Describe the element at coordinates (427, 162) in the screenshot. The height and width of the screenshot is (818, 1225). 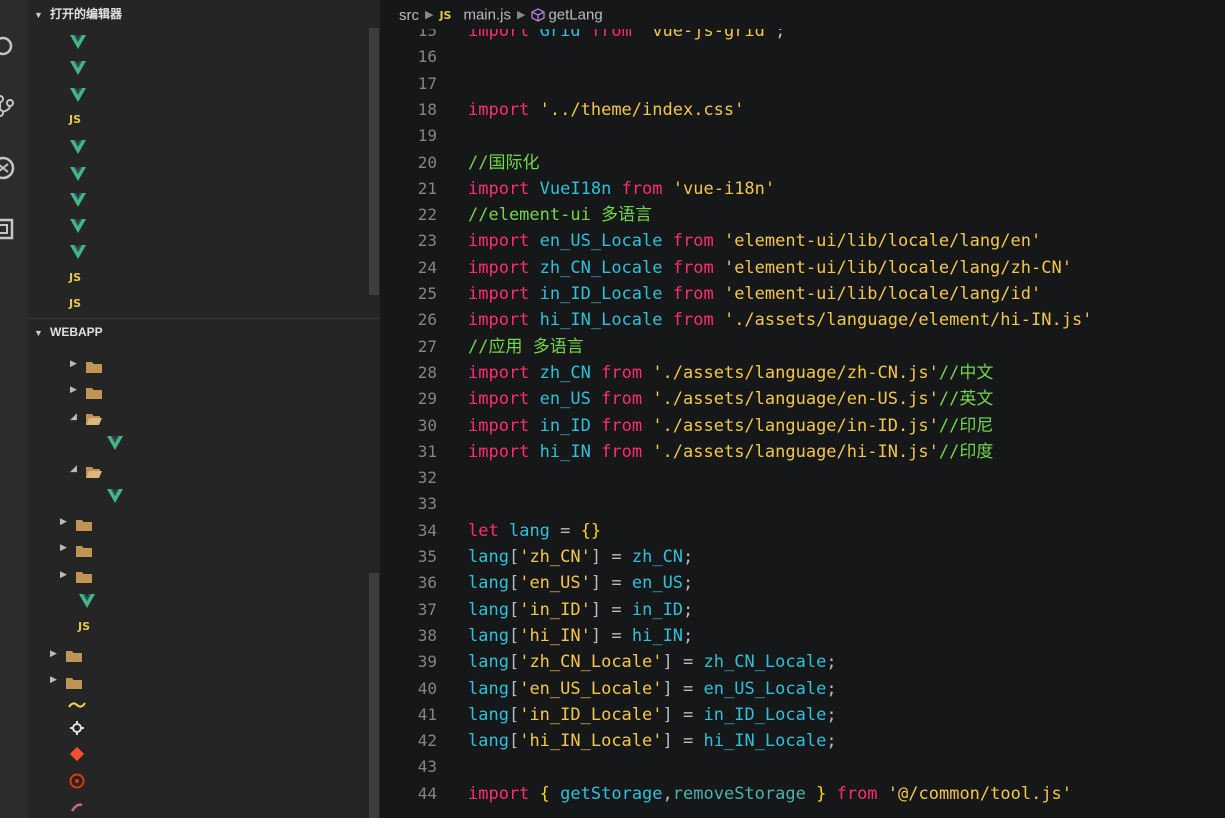
I see `line-number: 20` at that location.